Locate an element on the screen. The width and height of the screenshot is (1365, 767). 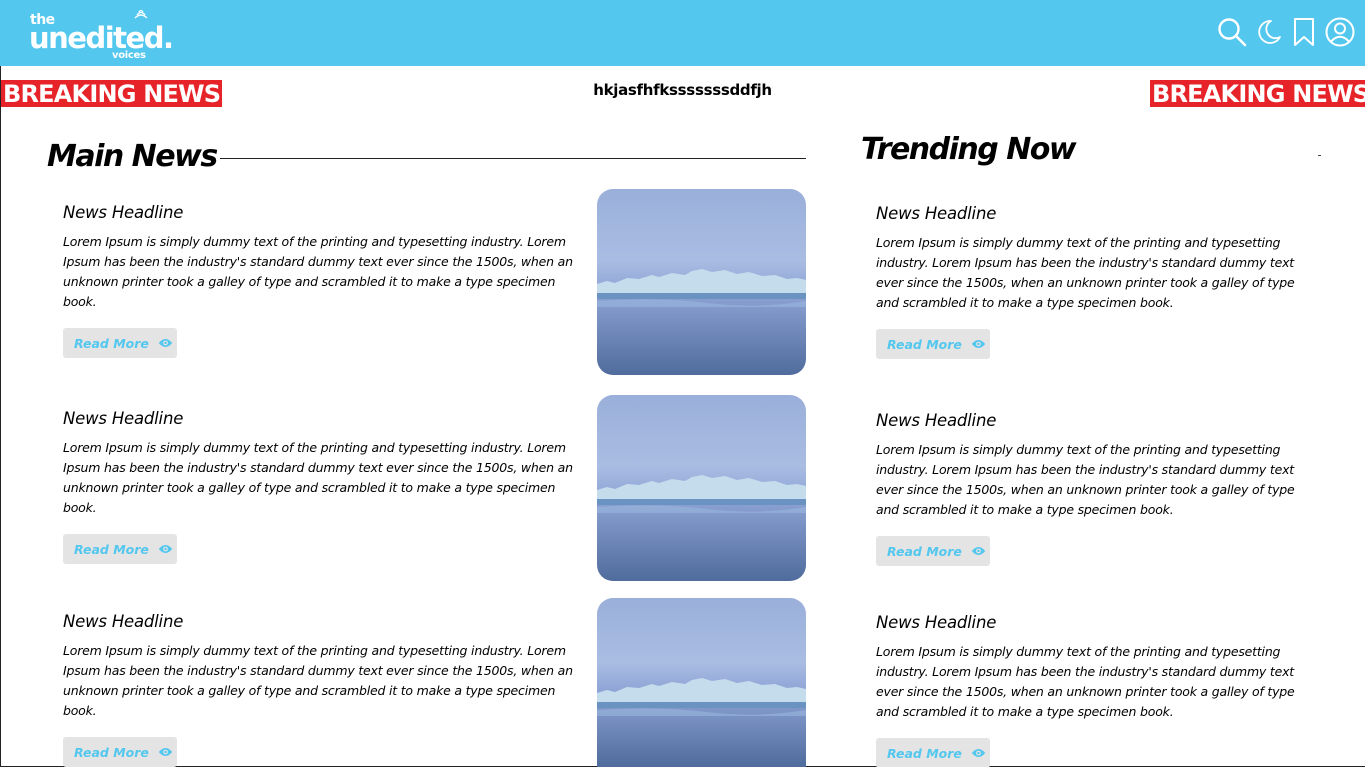
logo-voices: voices is located at coordinates (129, 55).